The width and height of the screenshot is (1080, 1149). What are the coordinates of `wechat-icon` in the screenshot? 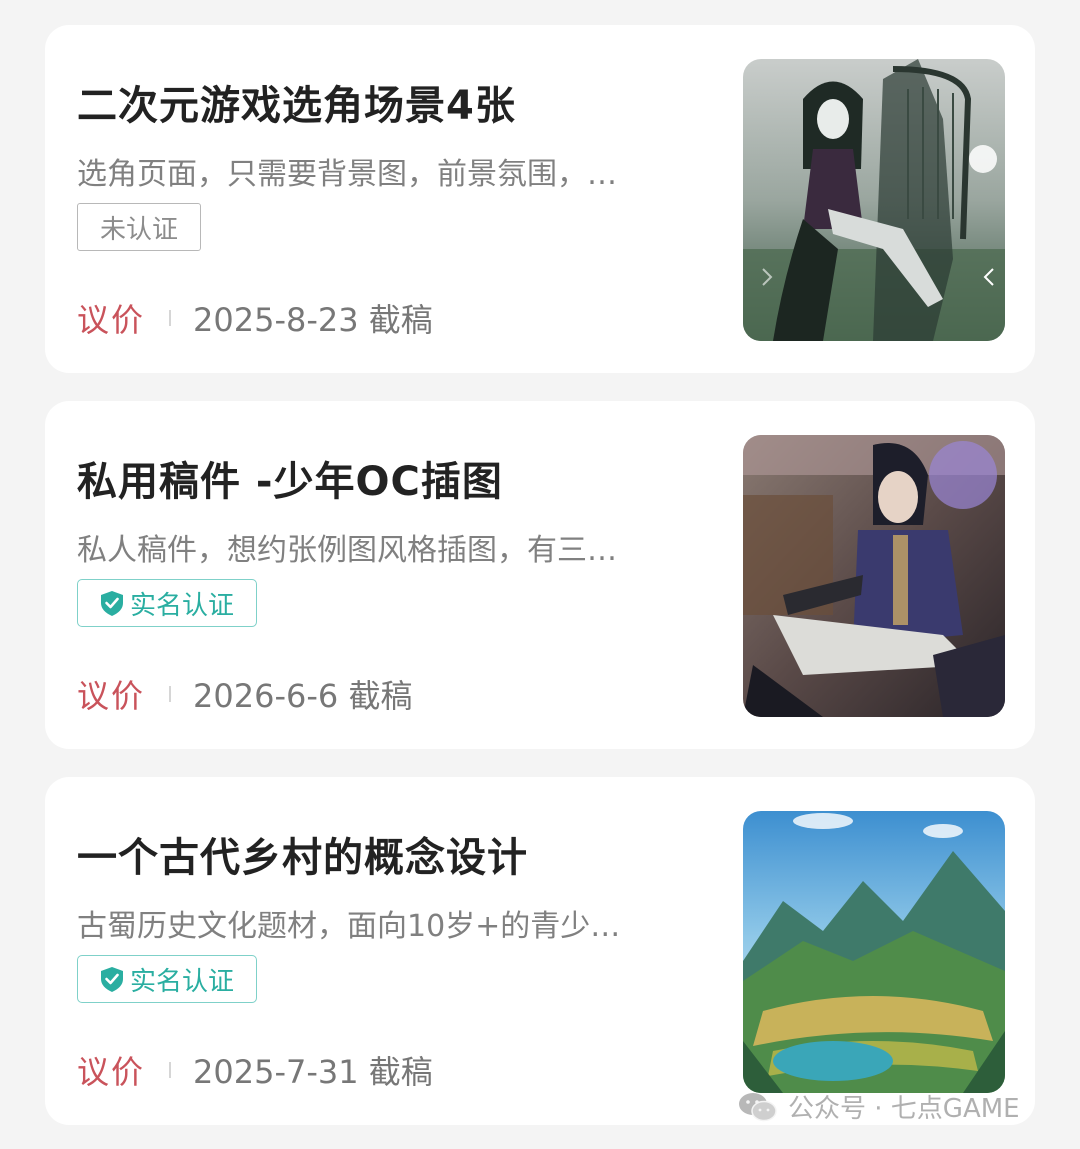 It's located at (758, 1106).